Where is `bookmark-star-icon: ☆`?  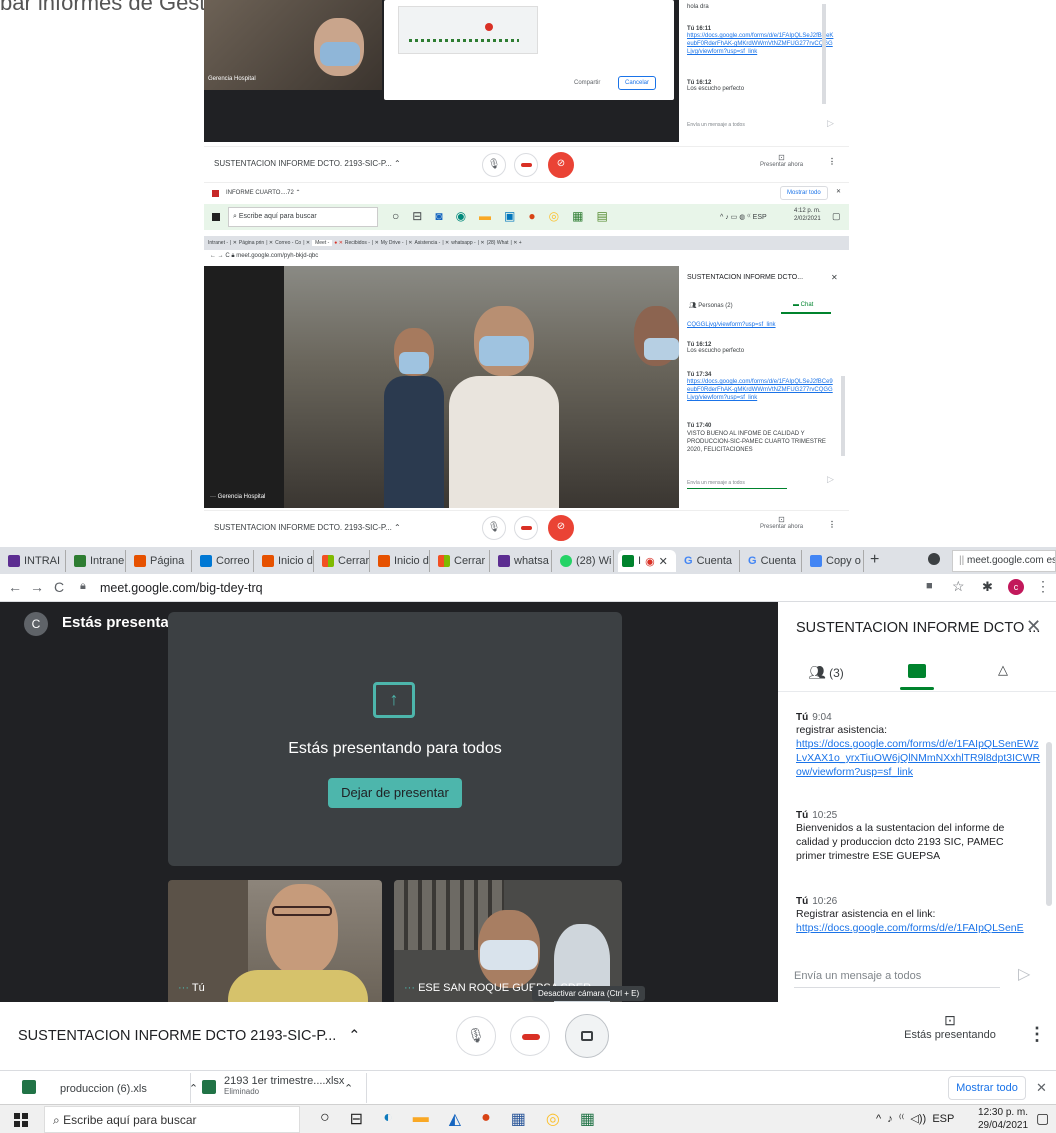 bookmark-star-icon: ☆ is located at coordinates (958, 586).